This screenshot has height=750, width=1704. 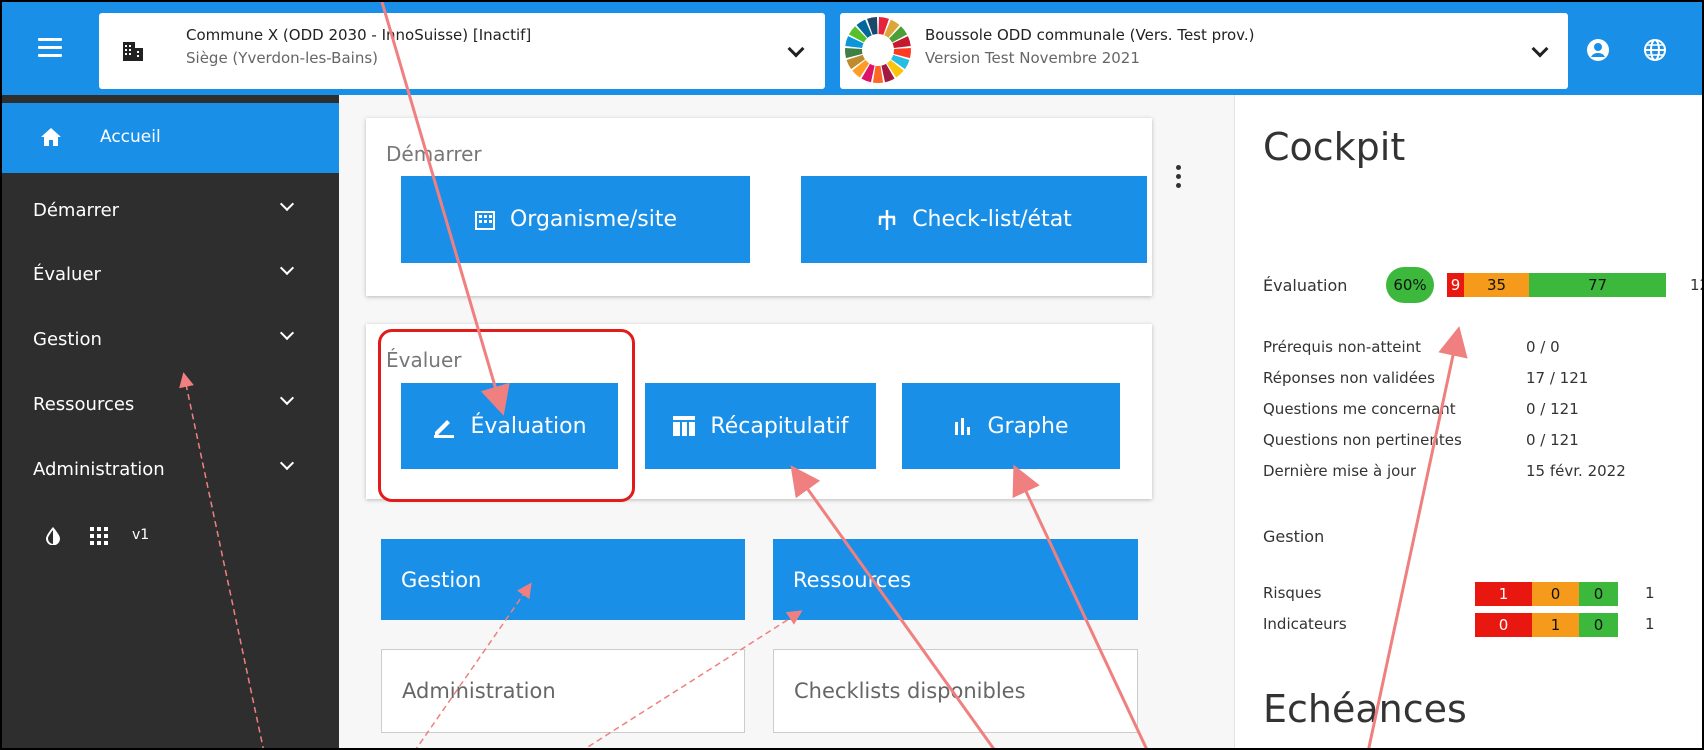 I want to click on indicateurs-red: 0, so click(x=1503, y=625).